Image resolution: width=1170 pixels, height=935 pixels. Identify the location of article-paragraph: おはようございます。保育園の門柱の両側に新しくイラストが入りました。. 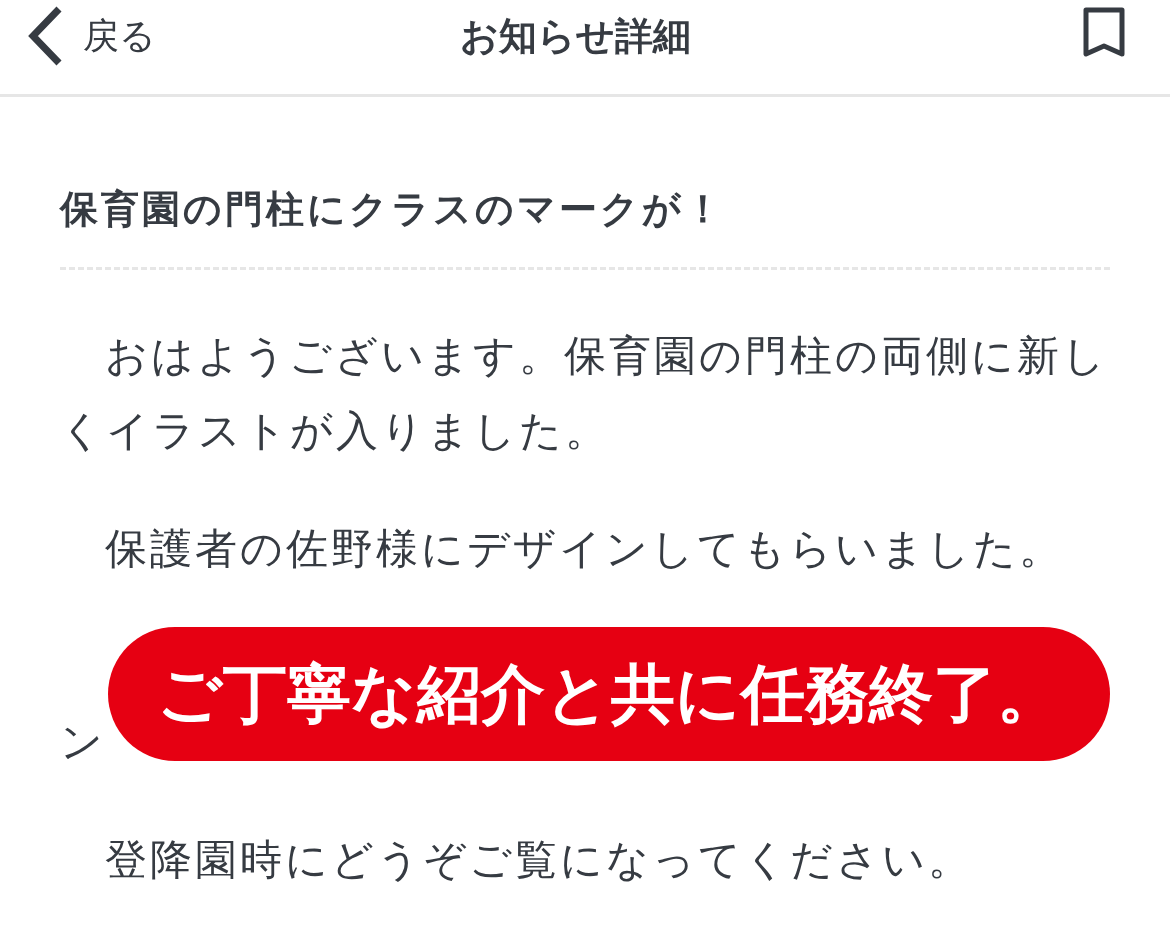
(584, 393).